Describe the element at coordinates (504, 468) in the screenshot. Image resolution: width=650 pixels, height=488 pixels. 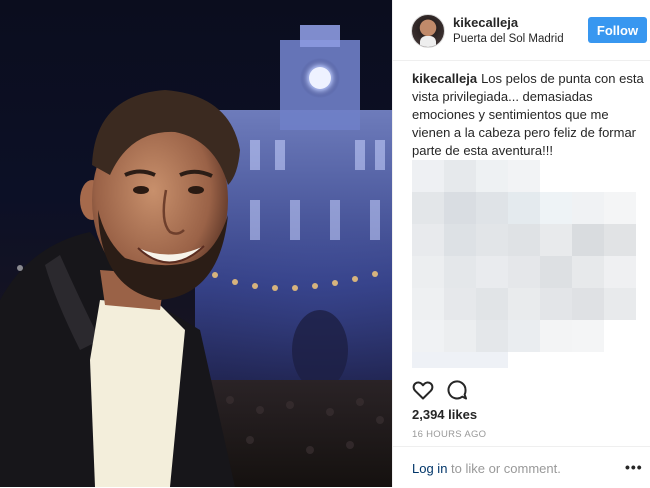
I see `login-prompt-text: to like or comment.` at that location.